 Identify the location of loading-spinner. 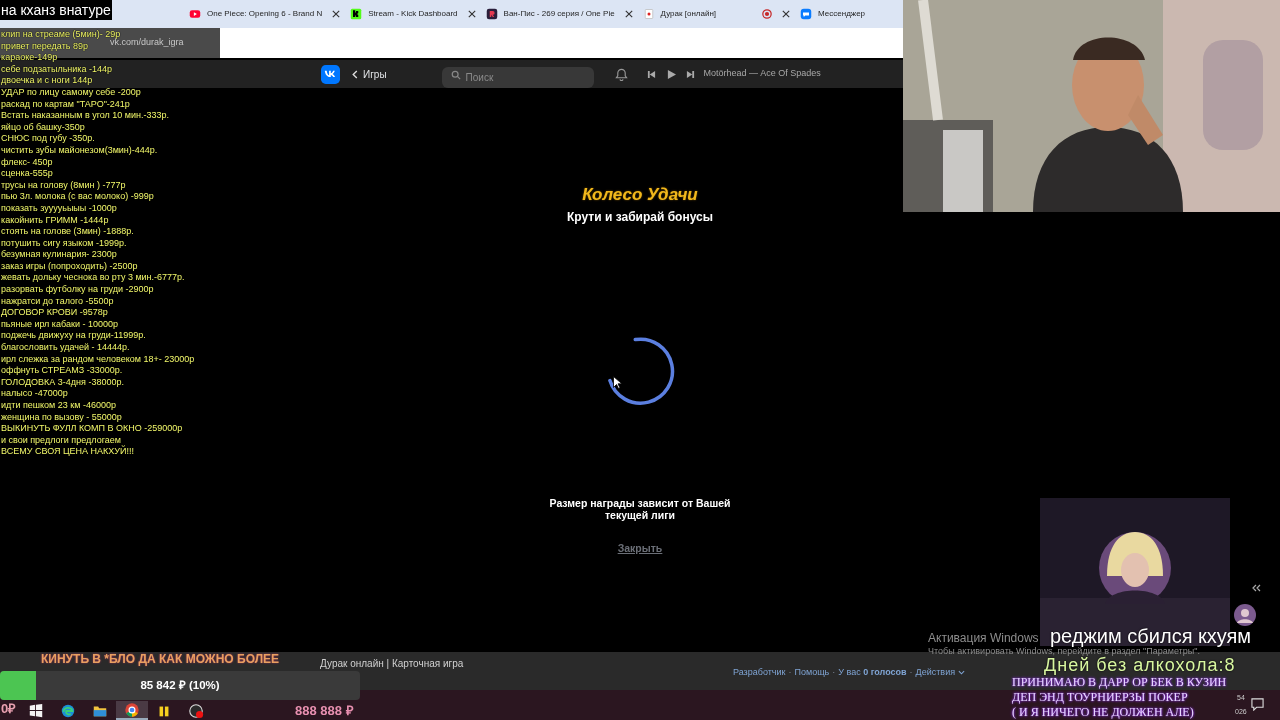
(641, 371).